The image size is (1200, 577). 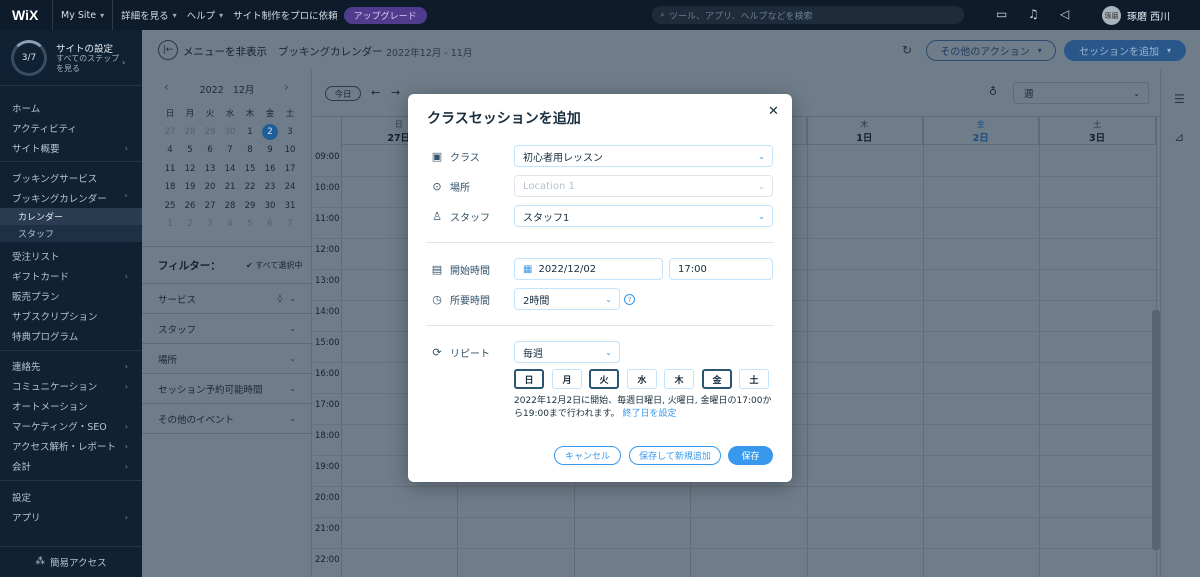 I want to click on wix-logo: WiX, so click(x=32, y=15).